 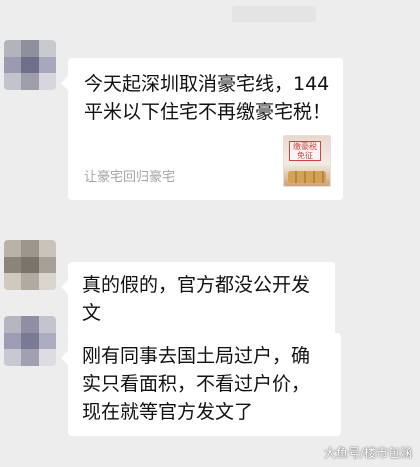 I want to click on link-card-title: 今天起深圳取消豪宅线，144平米以下住宅不再缴豪宅税！, so click(x=208, y=98).